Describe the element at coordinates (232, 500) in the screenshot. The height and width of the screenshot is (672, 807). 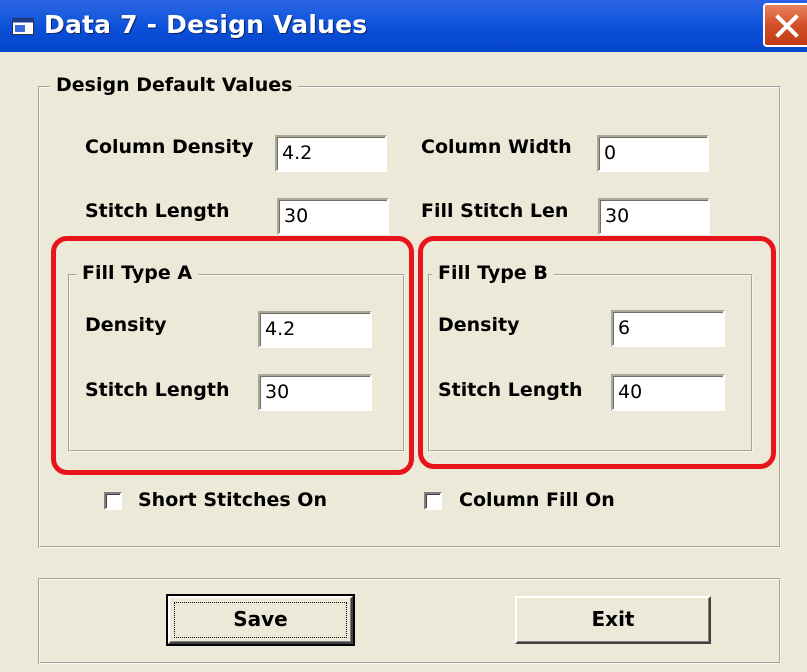
I see `short-stitches-label: Short Stitches On` at that location.